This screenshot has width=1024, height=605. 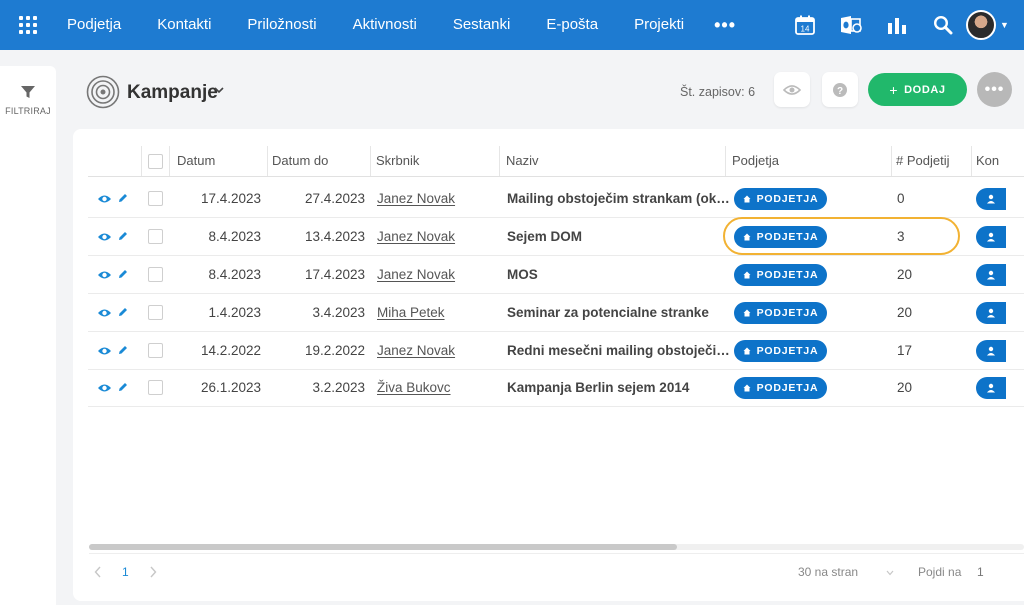 What do you see at coordinates (792, 89) in the screenshot?
I see `view-toggle-button` at bounding box center [792, 89].